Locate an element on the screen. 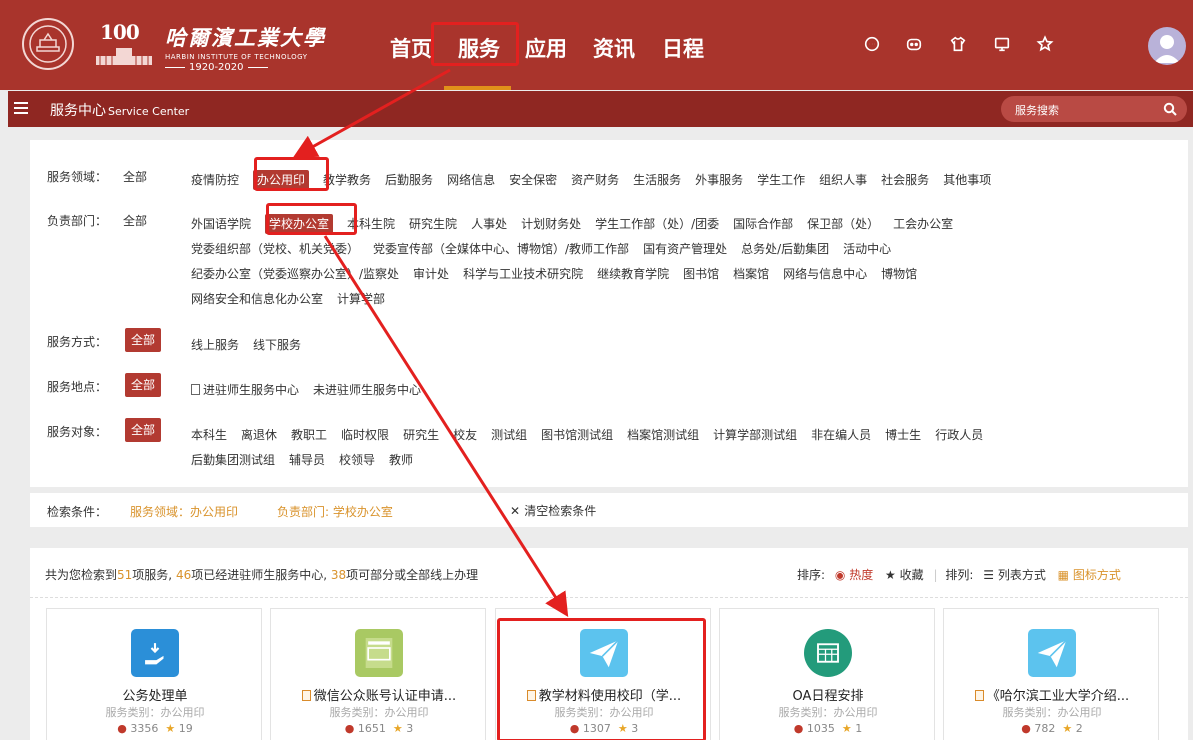 The image size is (1193, 740). service-card: 《哈尔滨工业大学介绍... 服务类别：办公用印 ● 782 ★ 2 is located at coordinates (1051, 674).